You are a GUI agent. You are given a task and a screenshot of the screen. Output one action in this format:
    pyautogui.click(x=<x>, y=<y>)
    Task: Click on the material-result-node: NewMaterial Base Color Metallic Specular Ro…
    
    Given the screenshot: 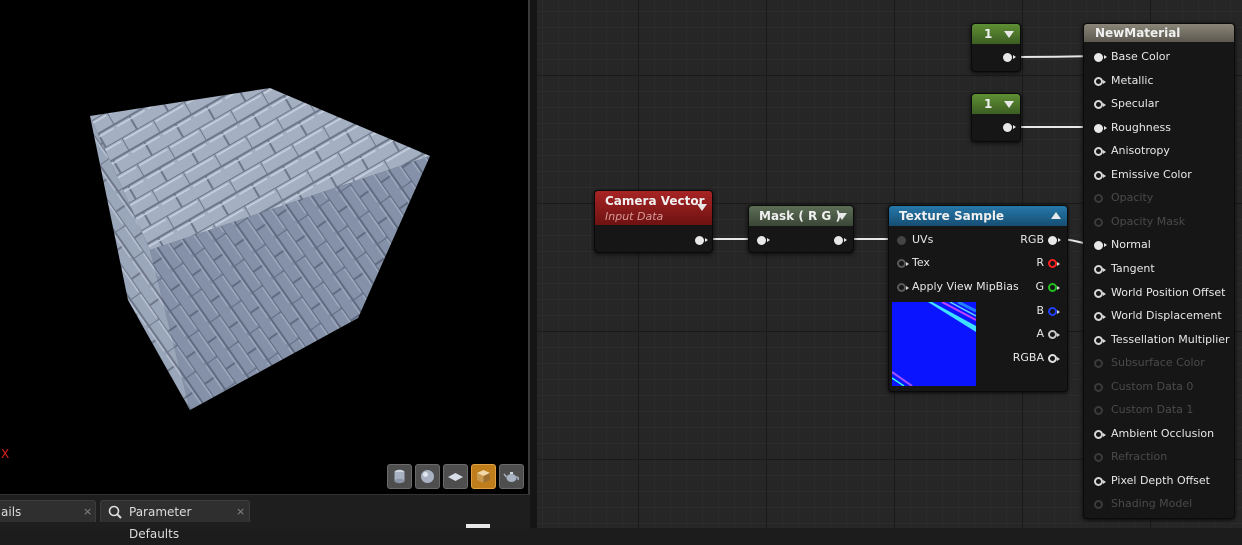 What is the action you would take?
    pyautogui.click(x=1159, y=271)
    